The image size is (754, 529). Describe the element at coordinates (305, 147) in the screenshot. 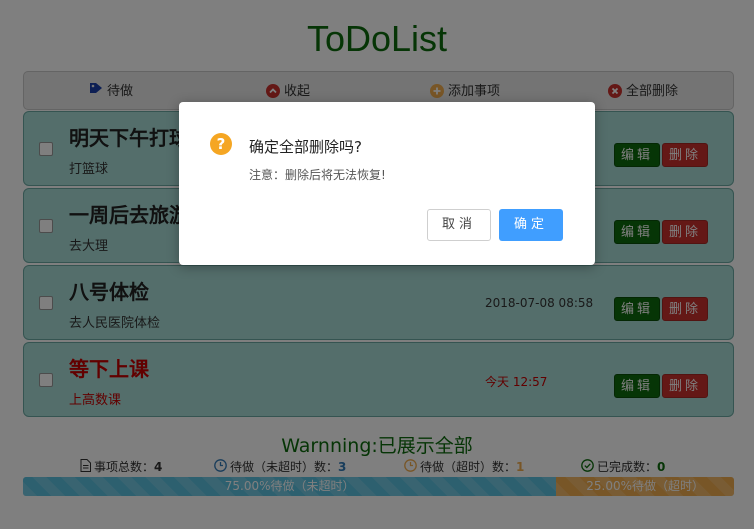

I see `dialog-title: 确定全部删除吗?` at that location.